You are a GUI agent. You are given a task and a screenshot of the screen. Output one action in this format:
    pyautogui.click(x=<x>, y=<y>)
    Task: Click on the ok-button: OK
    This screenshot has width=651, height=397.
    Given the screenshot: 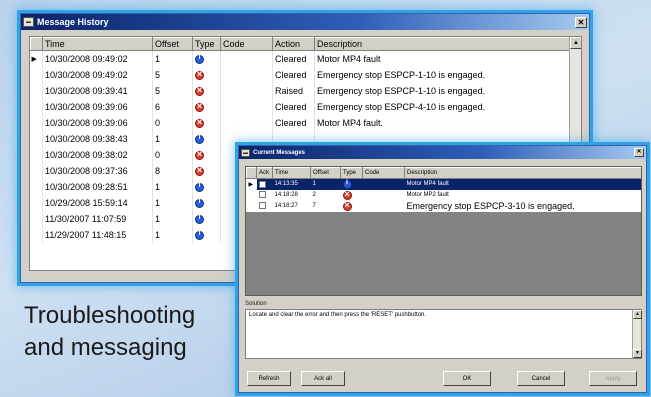 What is the action you would take?
    pyautogui.click(x=467, y=378)
    